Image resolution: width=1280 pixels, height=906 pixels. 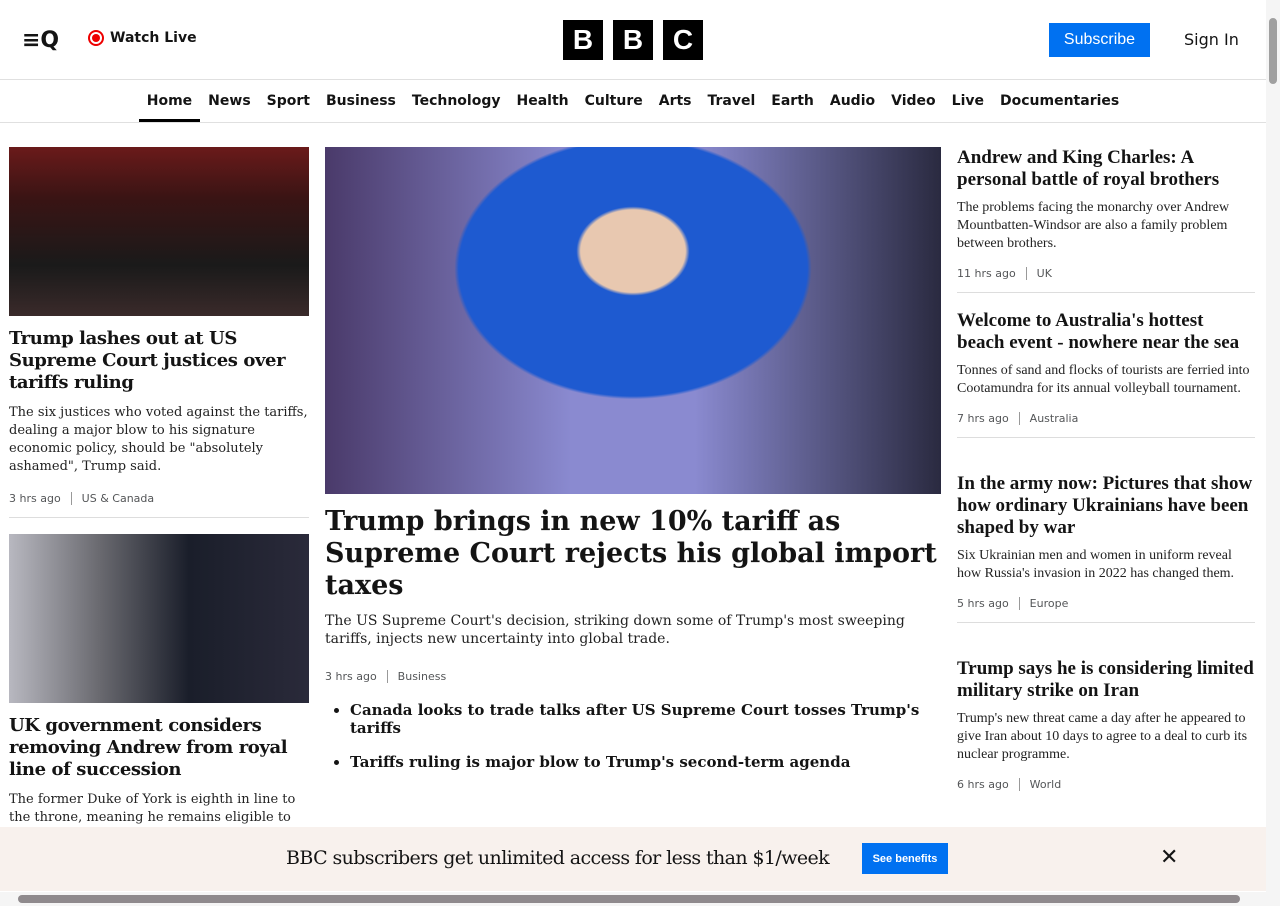 What do you see at coordinates (614, 101) in the screenshot?
I see `nav-culture: Culture` at bounding box center [614, 101].